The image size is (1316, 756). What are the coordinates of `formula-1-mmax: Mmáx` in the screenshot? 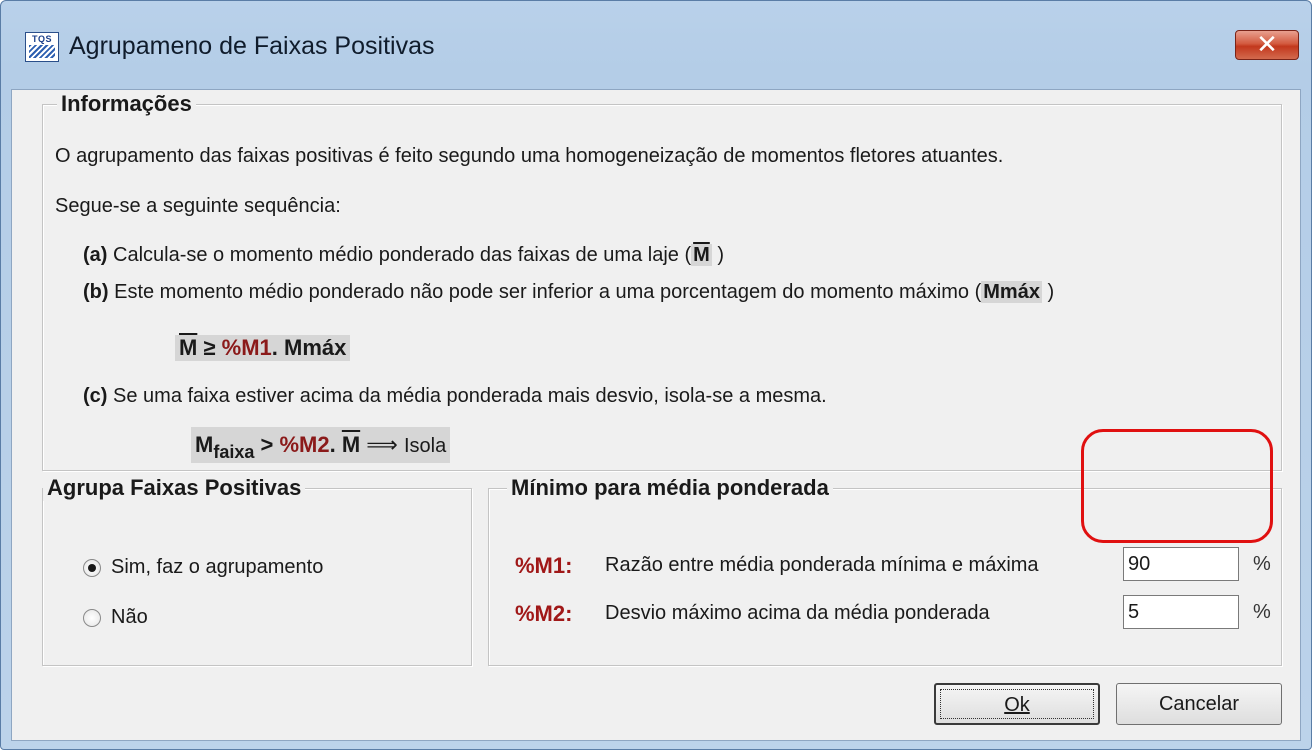 It's located at (315, 347).